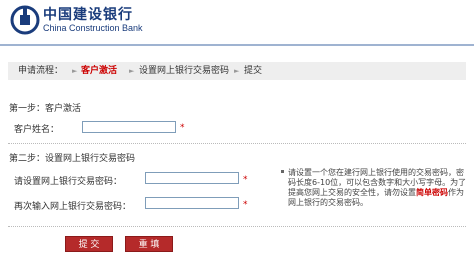 This screenshot has height=263, width=474. I want to click on ccb-logo-icon, so click(25, 20).